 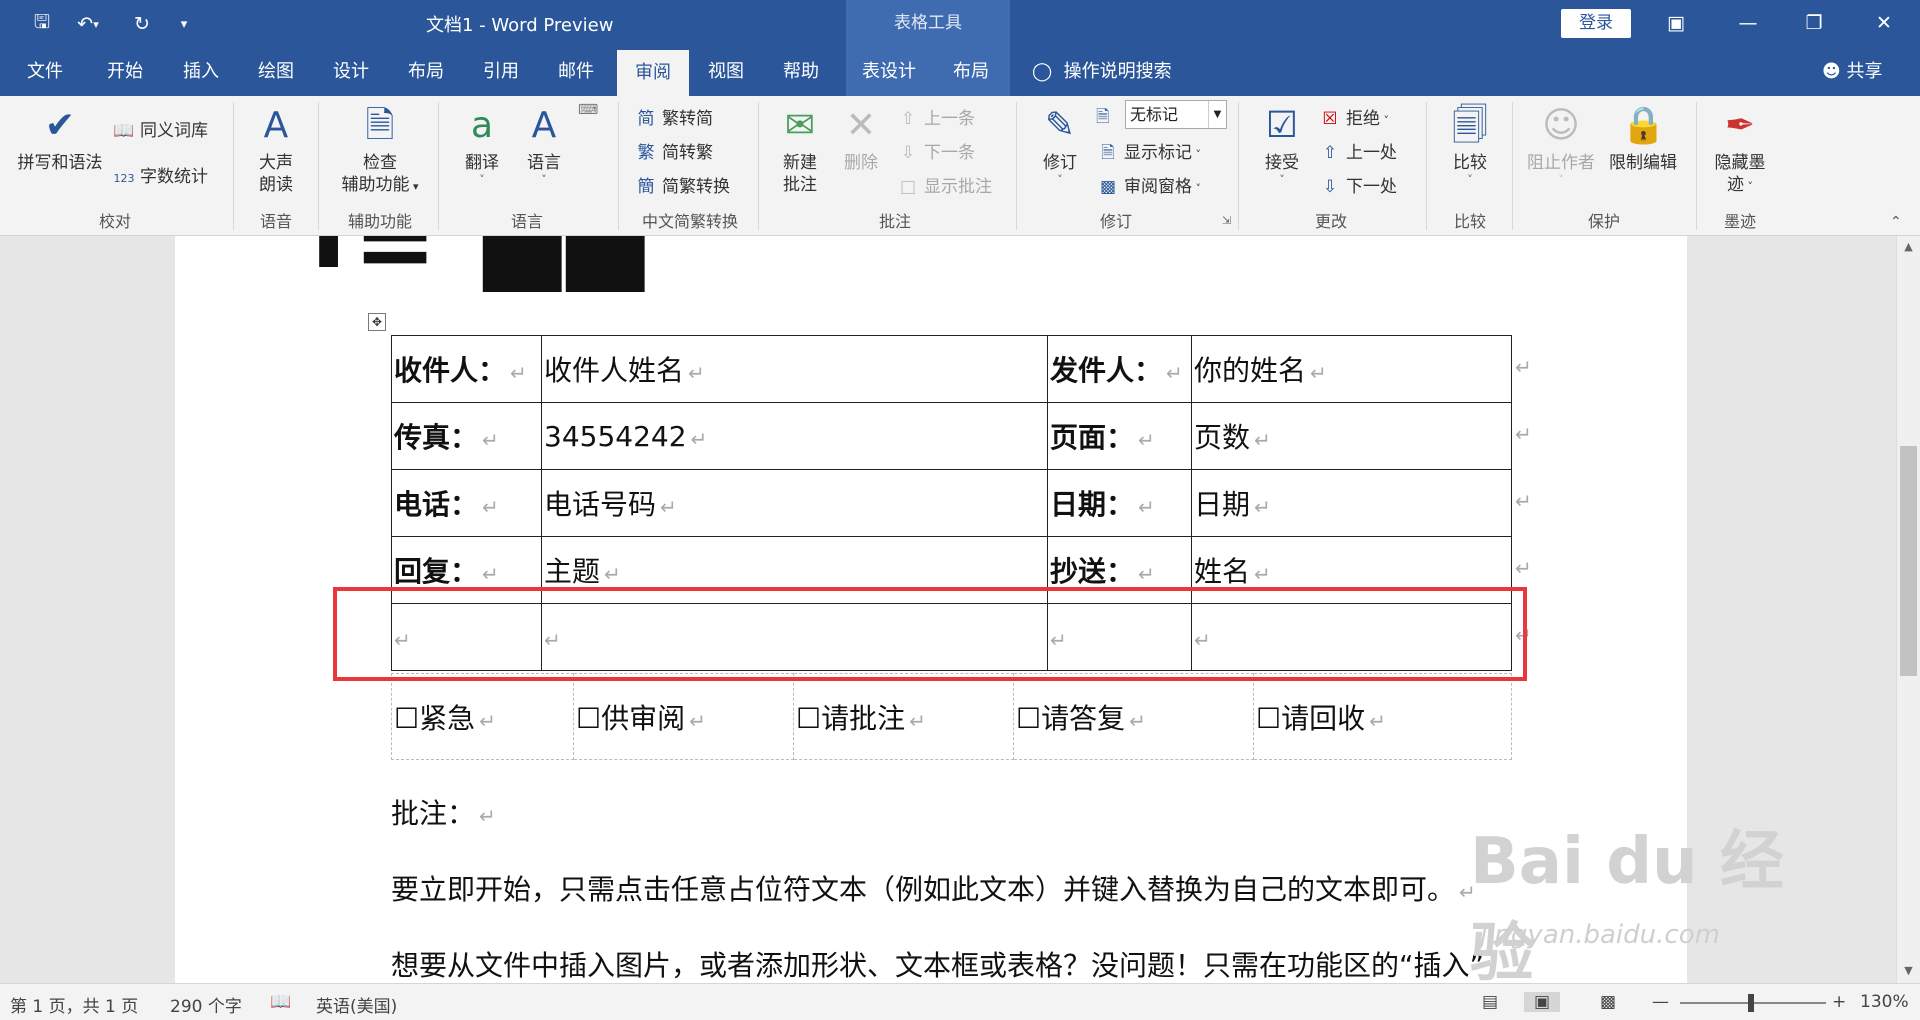 I want to click on collapse-ribbon-icon: ⌃, so click(x=1896, y=222).